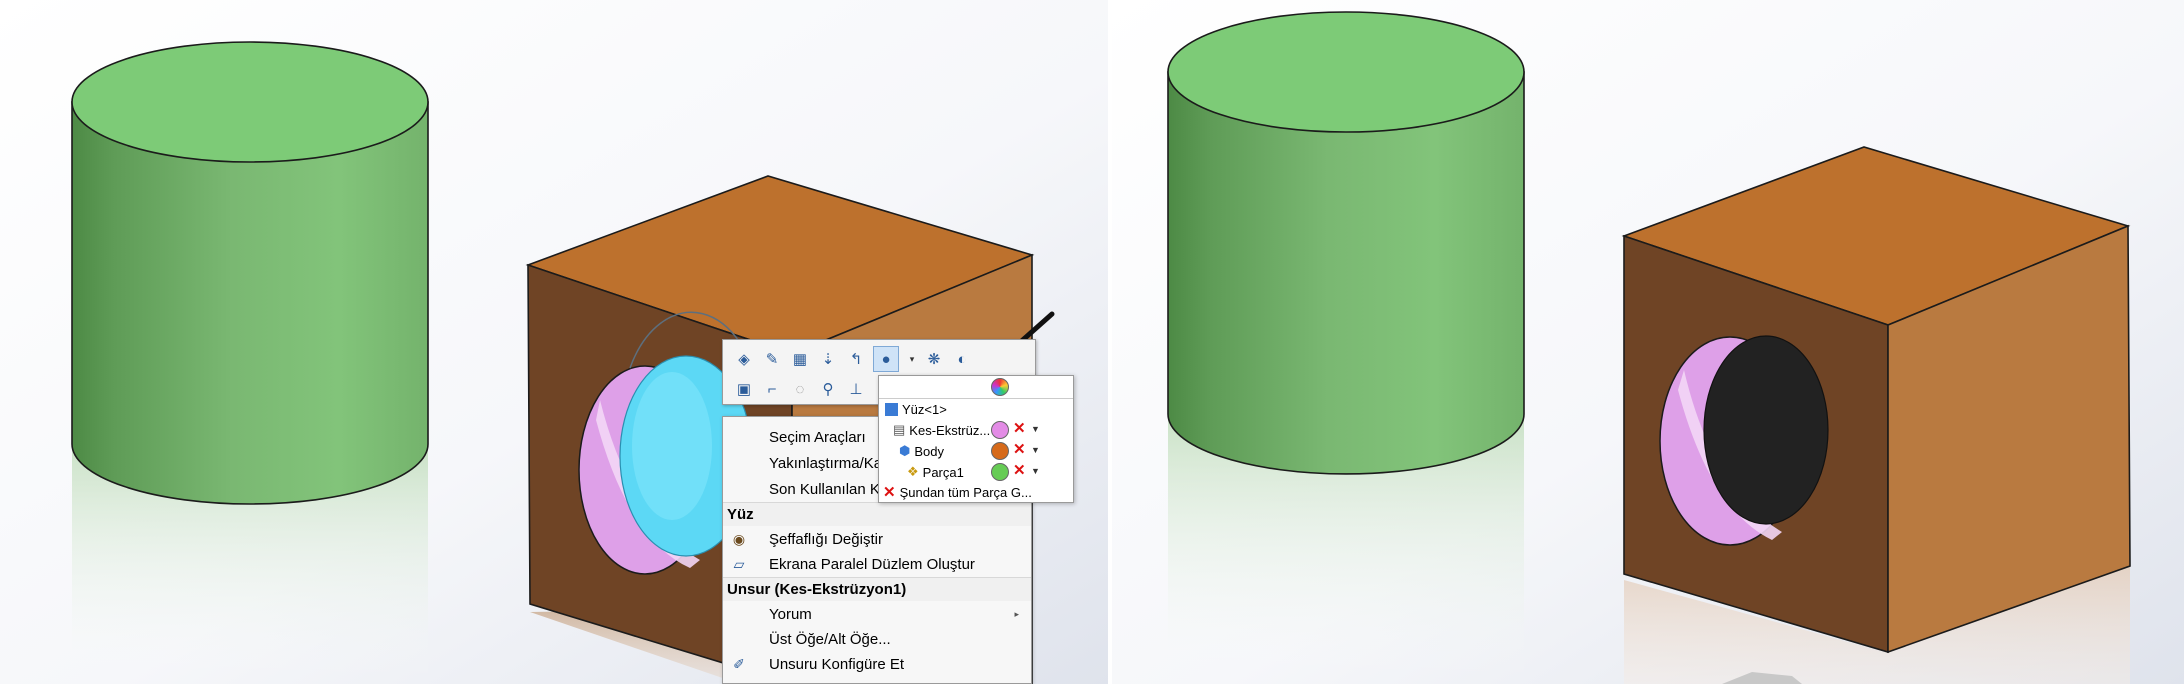 This screenshot has width=2184, height=684. Describe the element at coordinates (934, 359) in the screenshot. I see `hide-component-icon: ❋` at that location.